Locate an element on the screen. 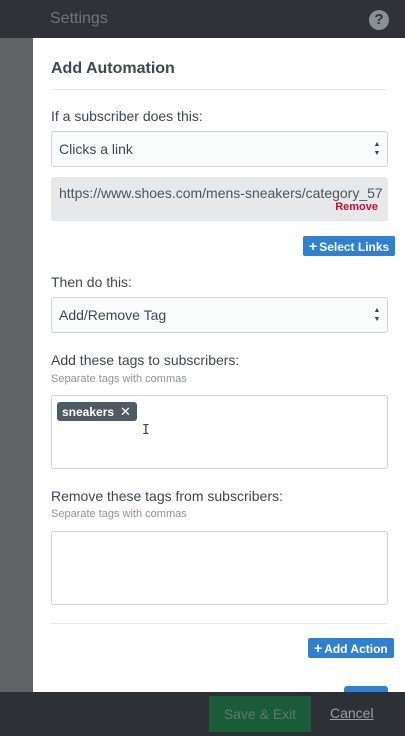  remove-tags-hint: Separate tags with commas is located at coordinates (119, 514).